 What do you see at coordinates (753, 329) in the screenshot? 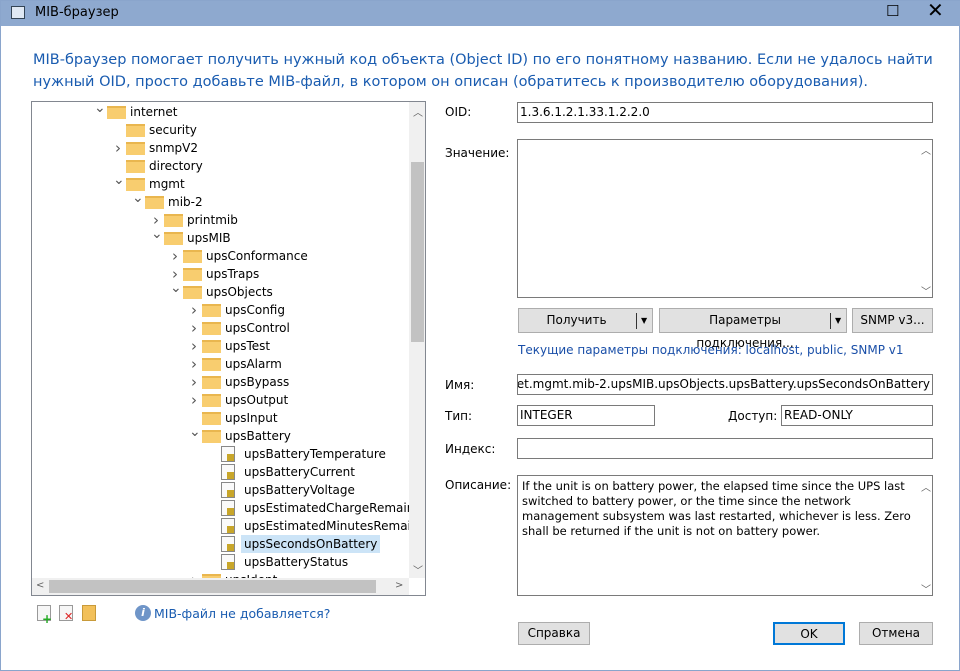
I see `connection-params-button: Параметры подключения... ▼` at bounding box center [753, 329].